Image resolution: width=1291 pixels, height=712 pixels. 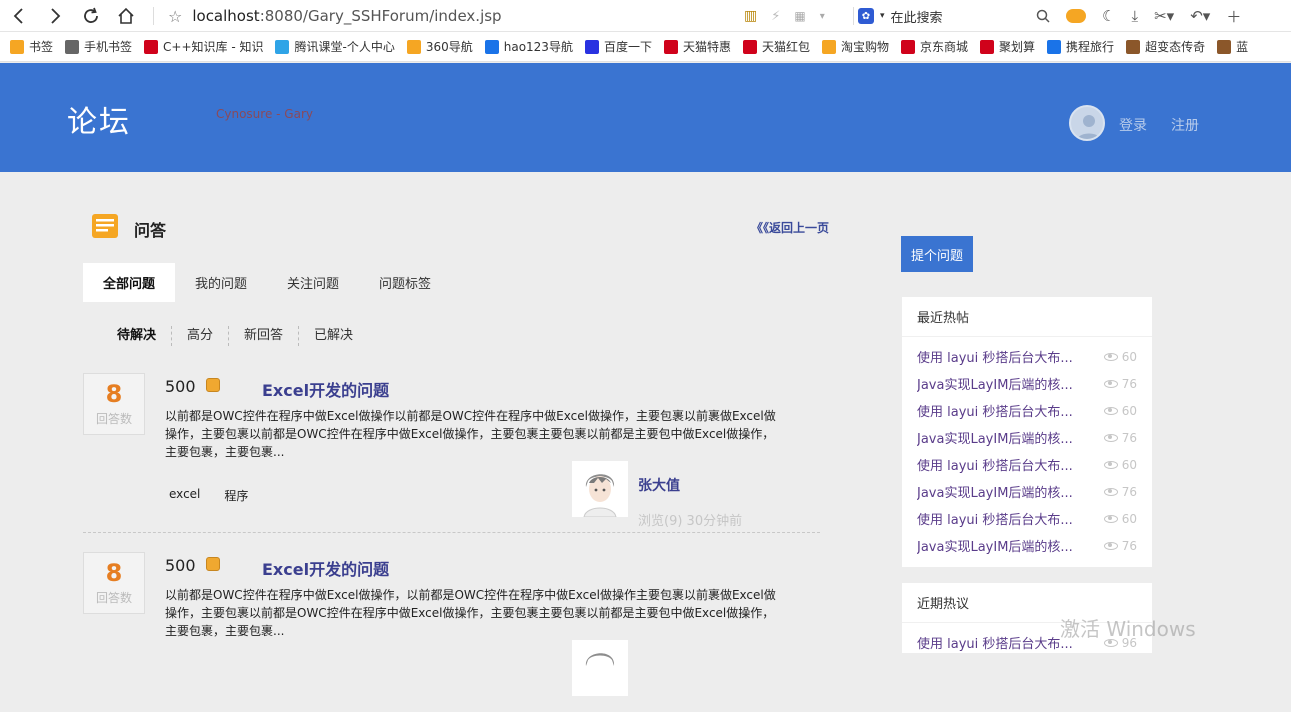 I want to click on bookmark-label: C++知识库 - 知识, so click(x=213, y=47).